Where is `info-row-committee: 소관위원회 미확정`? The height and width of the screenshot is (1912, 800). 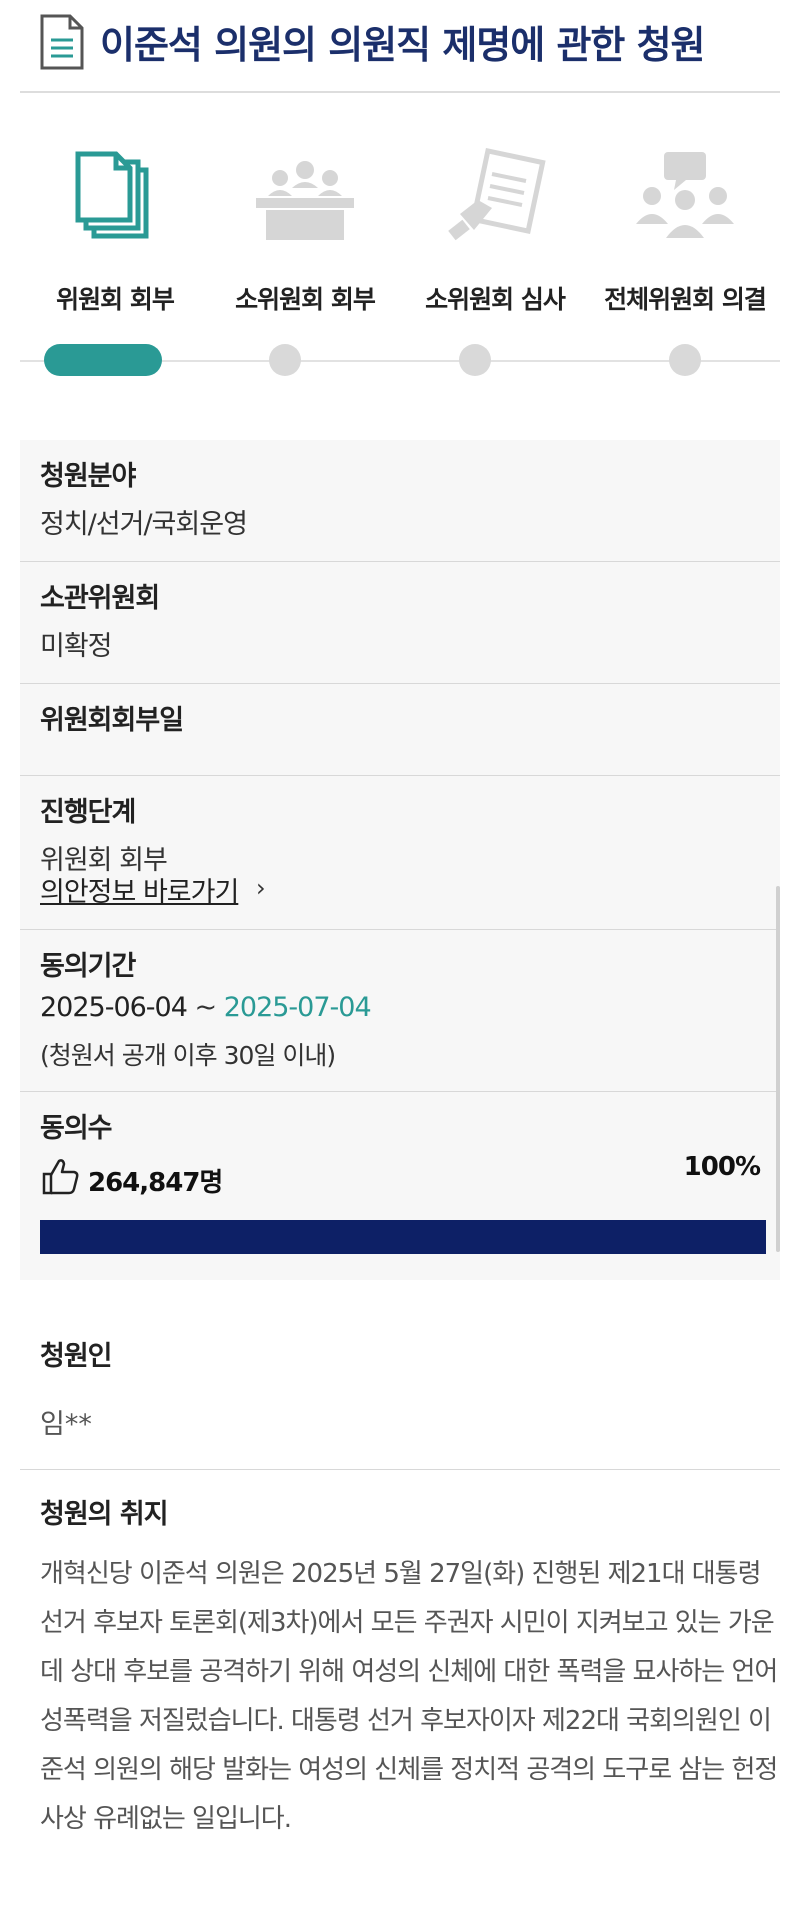
info-row-committee: 소관위원회 미확정 is located at coordinates (400, 623).